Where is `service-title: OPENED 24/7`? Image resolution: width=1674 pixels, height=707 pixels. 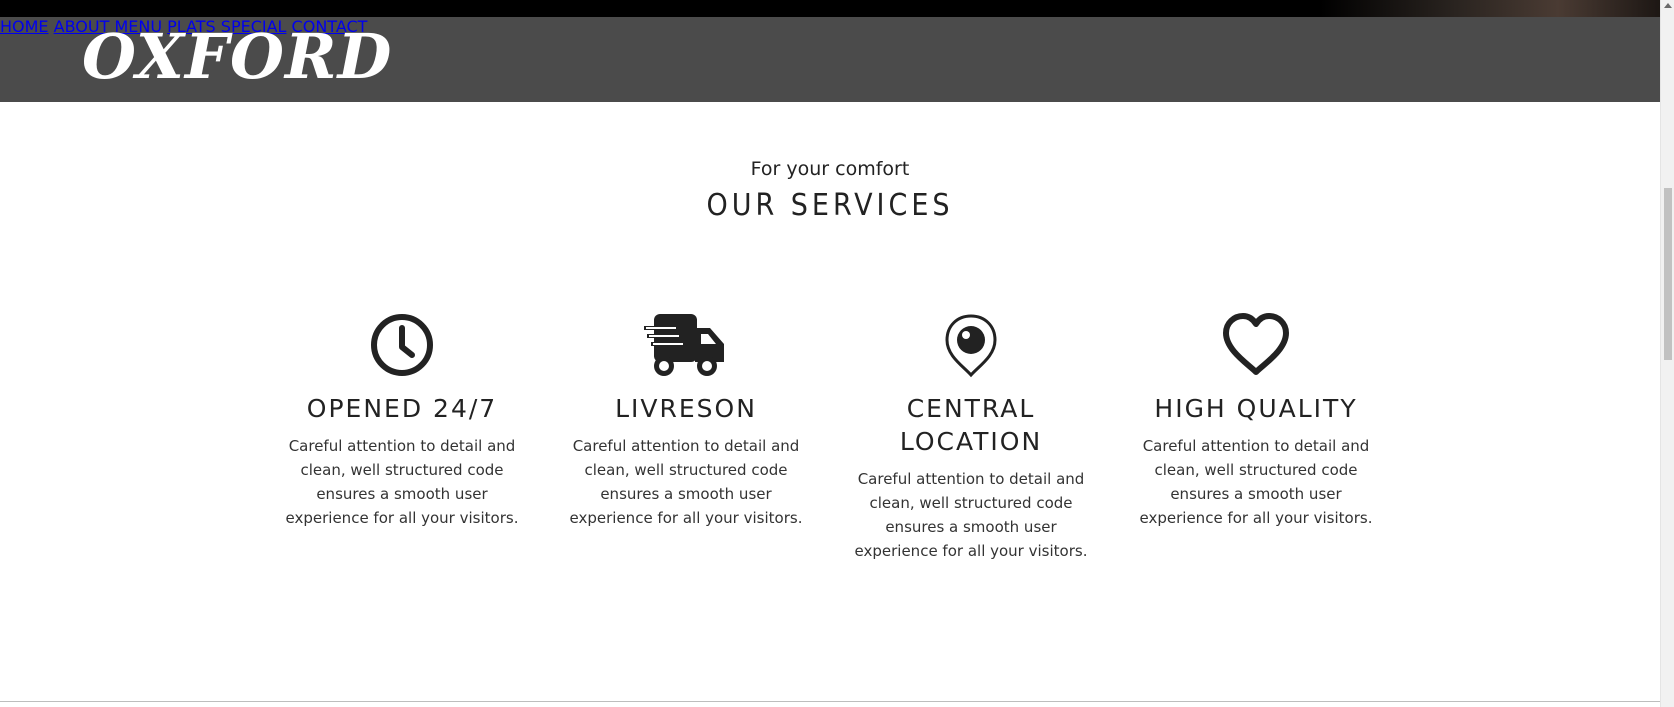
service-title: OPENED 24/7 is located at coordinates (402, 408).